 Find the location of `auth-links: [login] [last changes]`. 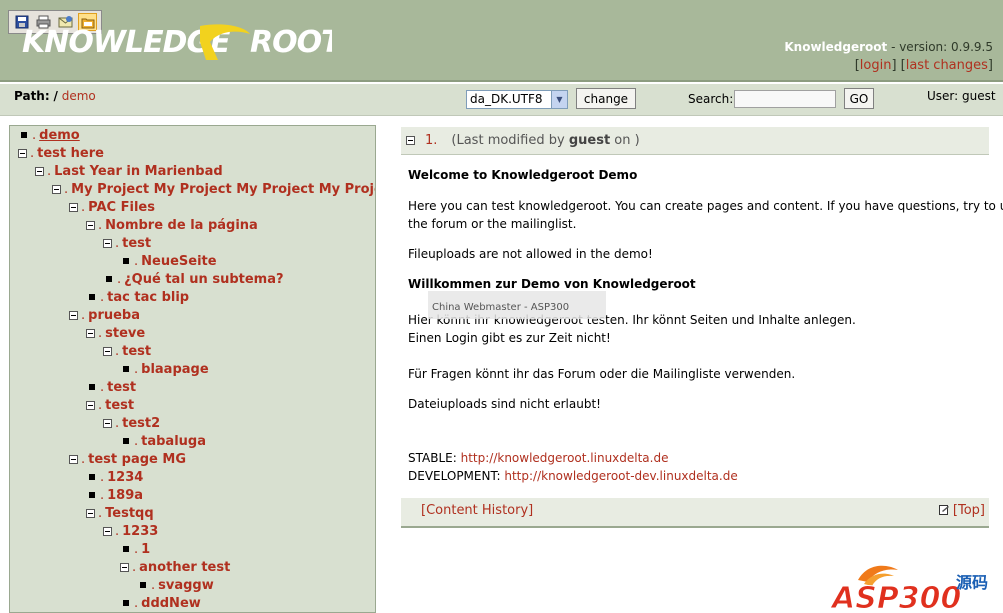

auth-links: [login] [last changes] is located at coordinates (923, 65).